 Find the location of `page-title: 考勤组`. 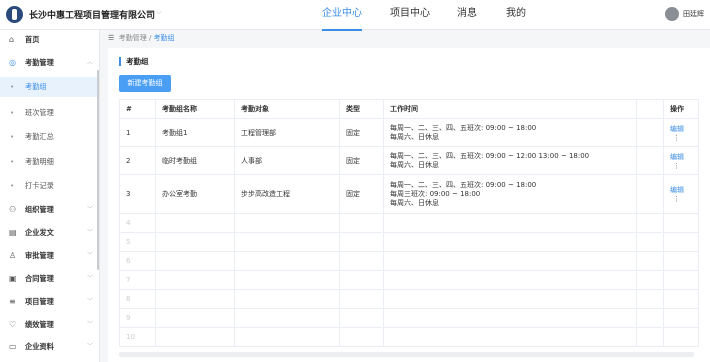

page-title: 考勤组 is located at coordinates (134, 61).